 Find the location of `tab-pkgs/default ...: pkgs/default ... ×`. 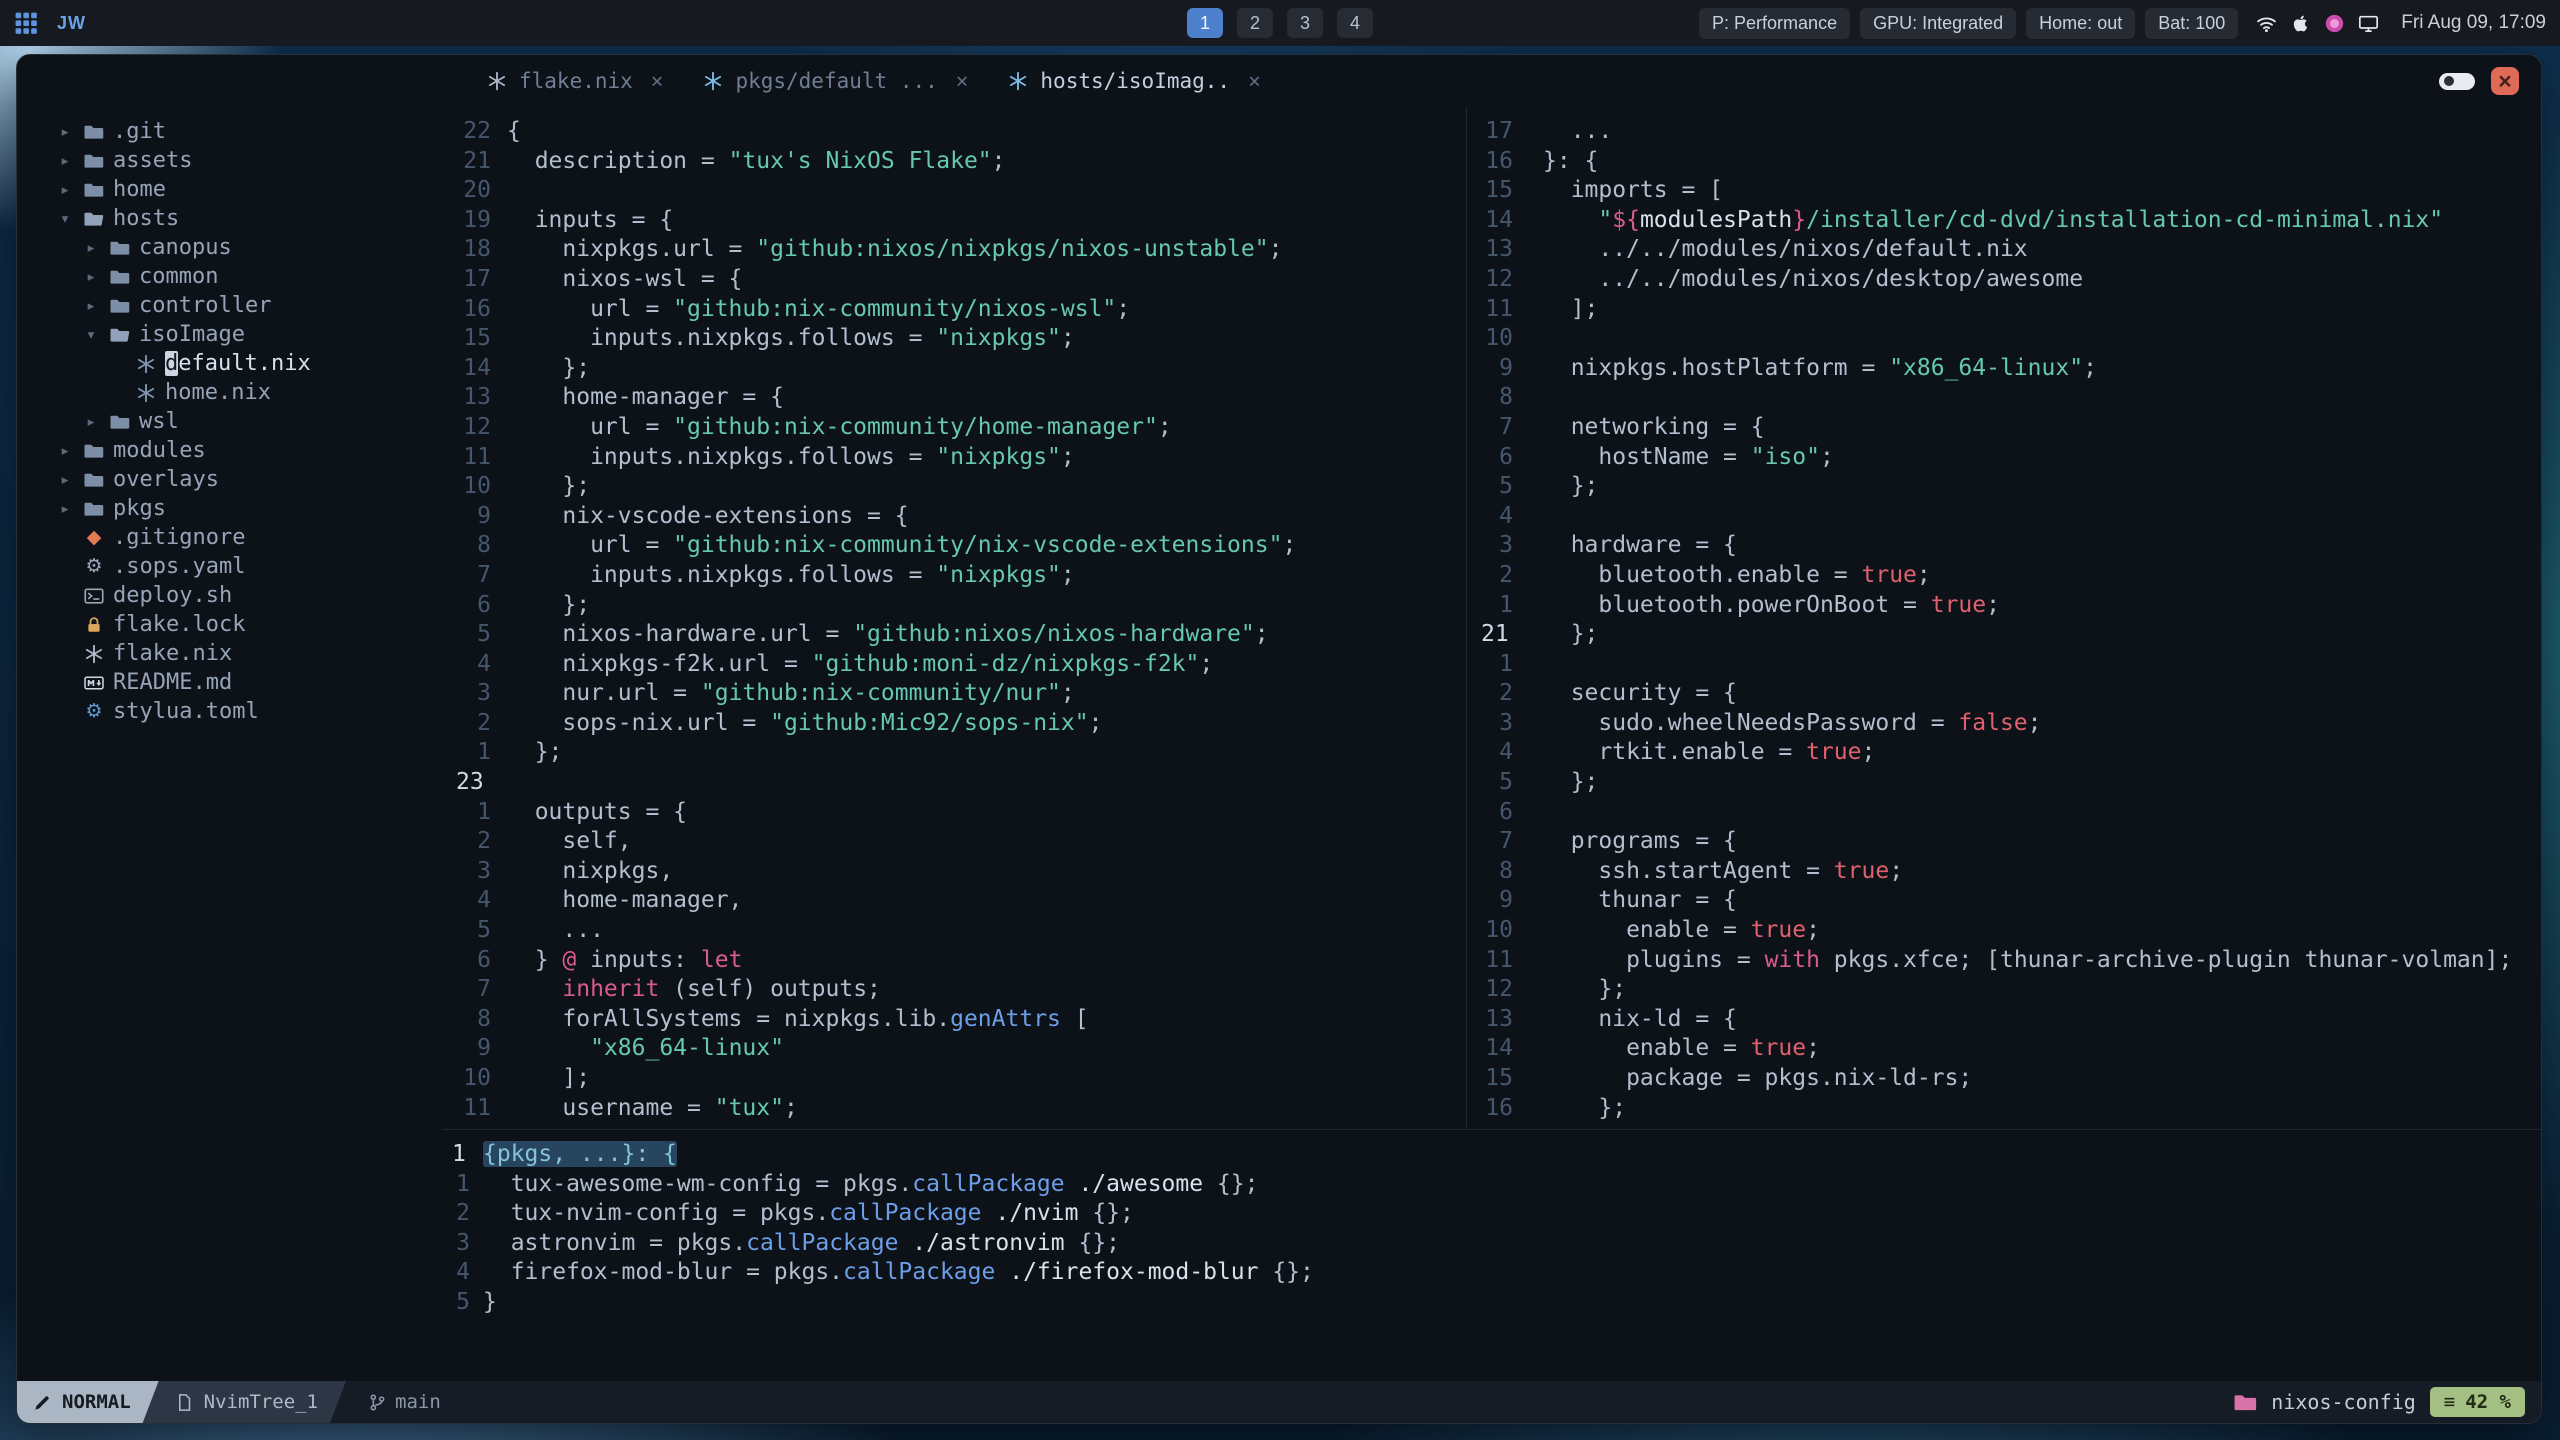

tab-pkgs/default ...: pkgs/default ... × is located at coordinates (835, 81).